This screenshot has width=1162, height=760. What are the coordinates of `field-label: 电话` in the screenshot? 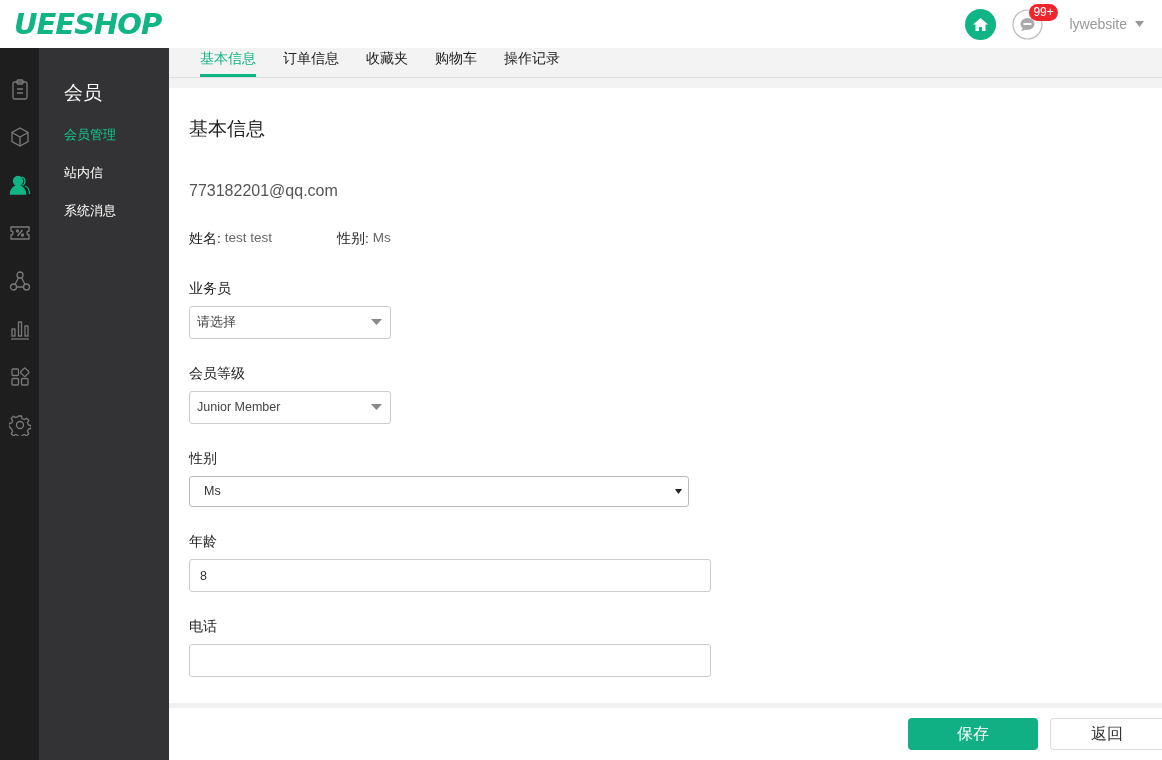 It's located at (203, 627).